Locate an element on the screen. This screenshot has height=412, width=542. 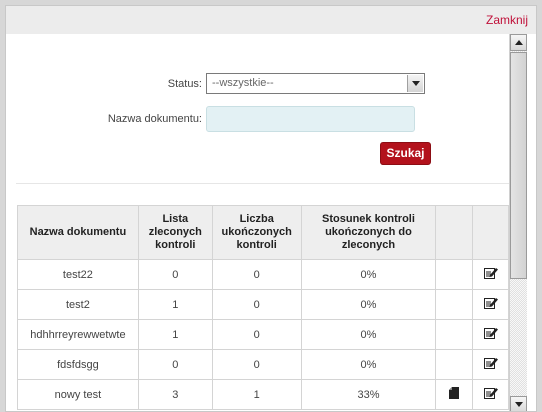
doc-name-row: Nazwa dokumentu: is located at coordinates (210, 119).